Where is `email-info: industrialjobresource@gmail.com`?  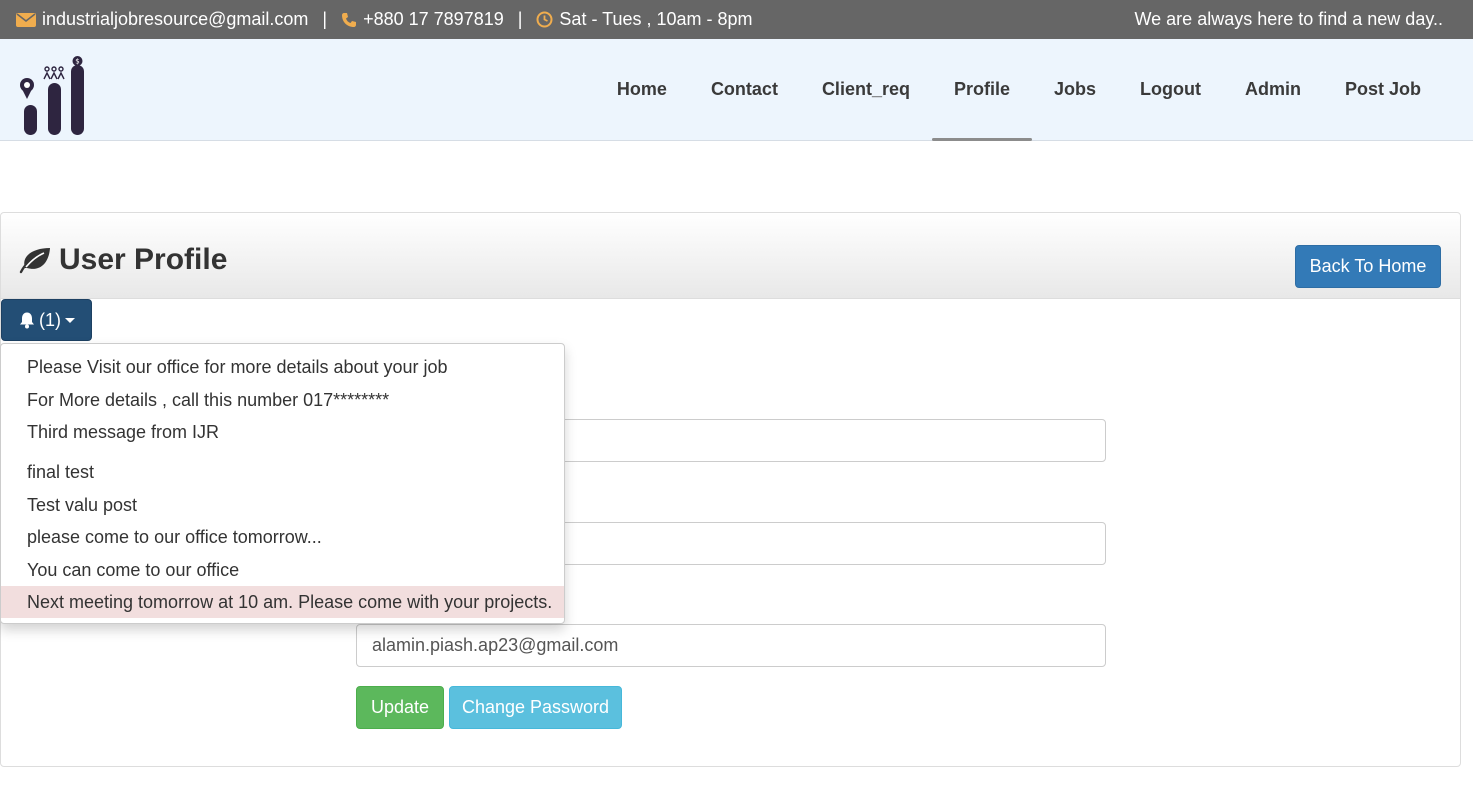
email-info: industrialjobresource@gmail.com is located at coordinates (162, 19).